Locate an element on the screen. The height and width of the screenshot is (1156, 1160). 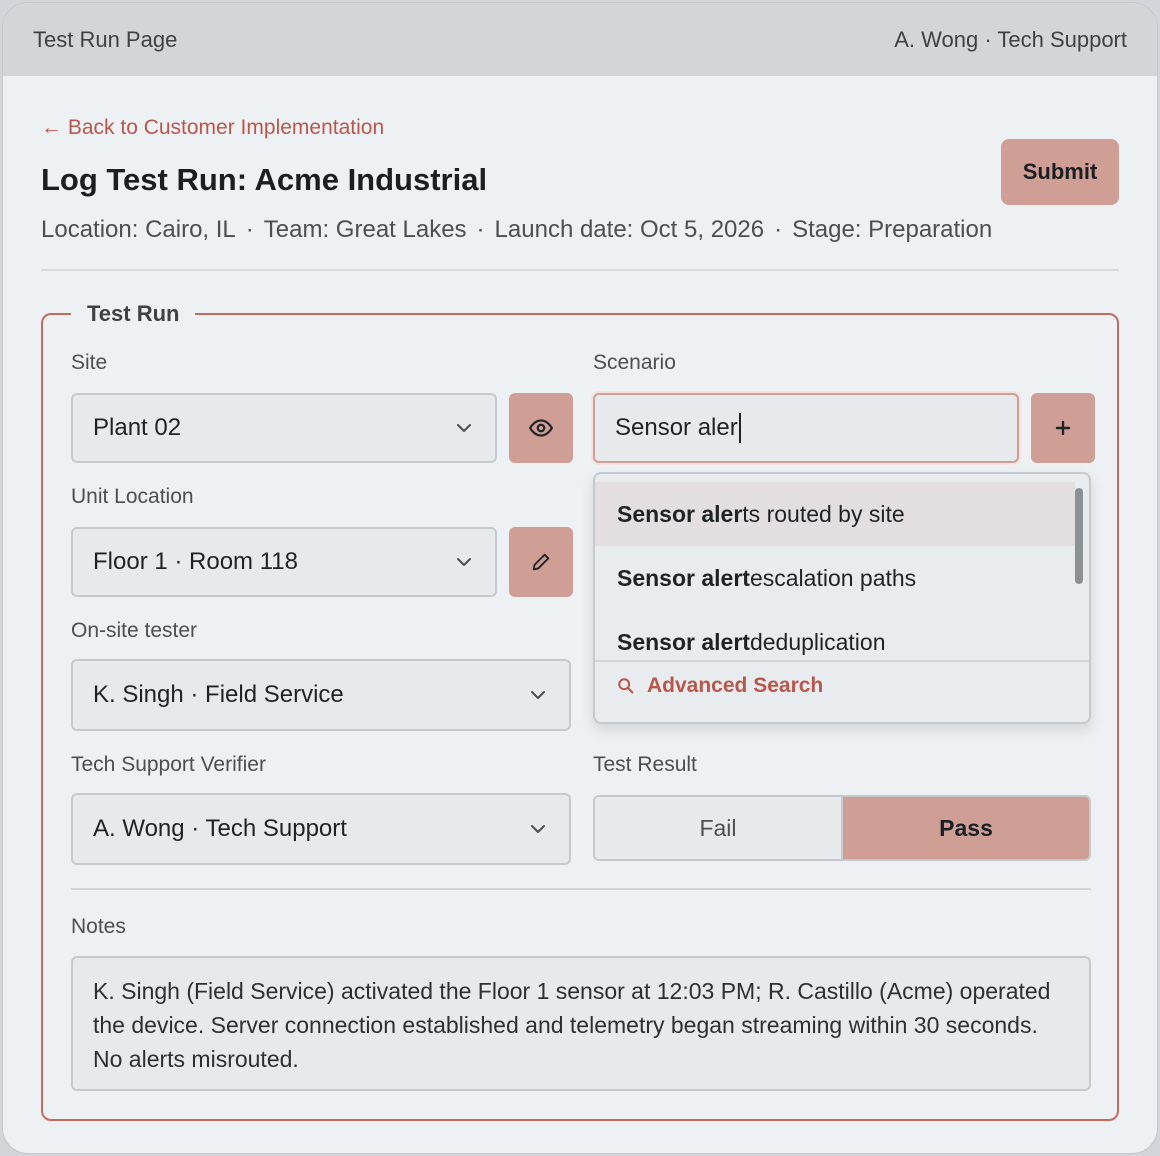
unit-location-select: Floor 1 · Room 118 is located at coordinates (284, 562).